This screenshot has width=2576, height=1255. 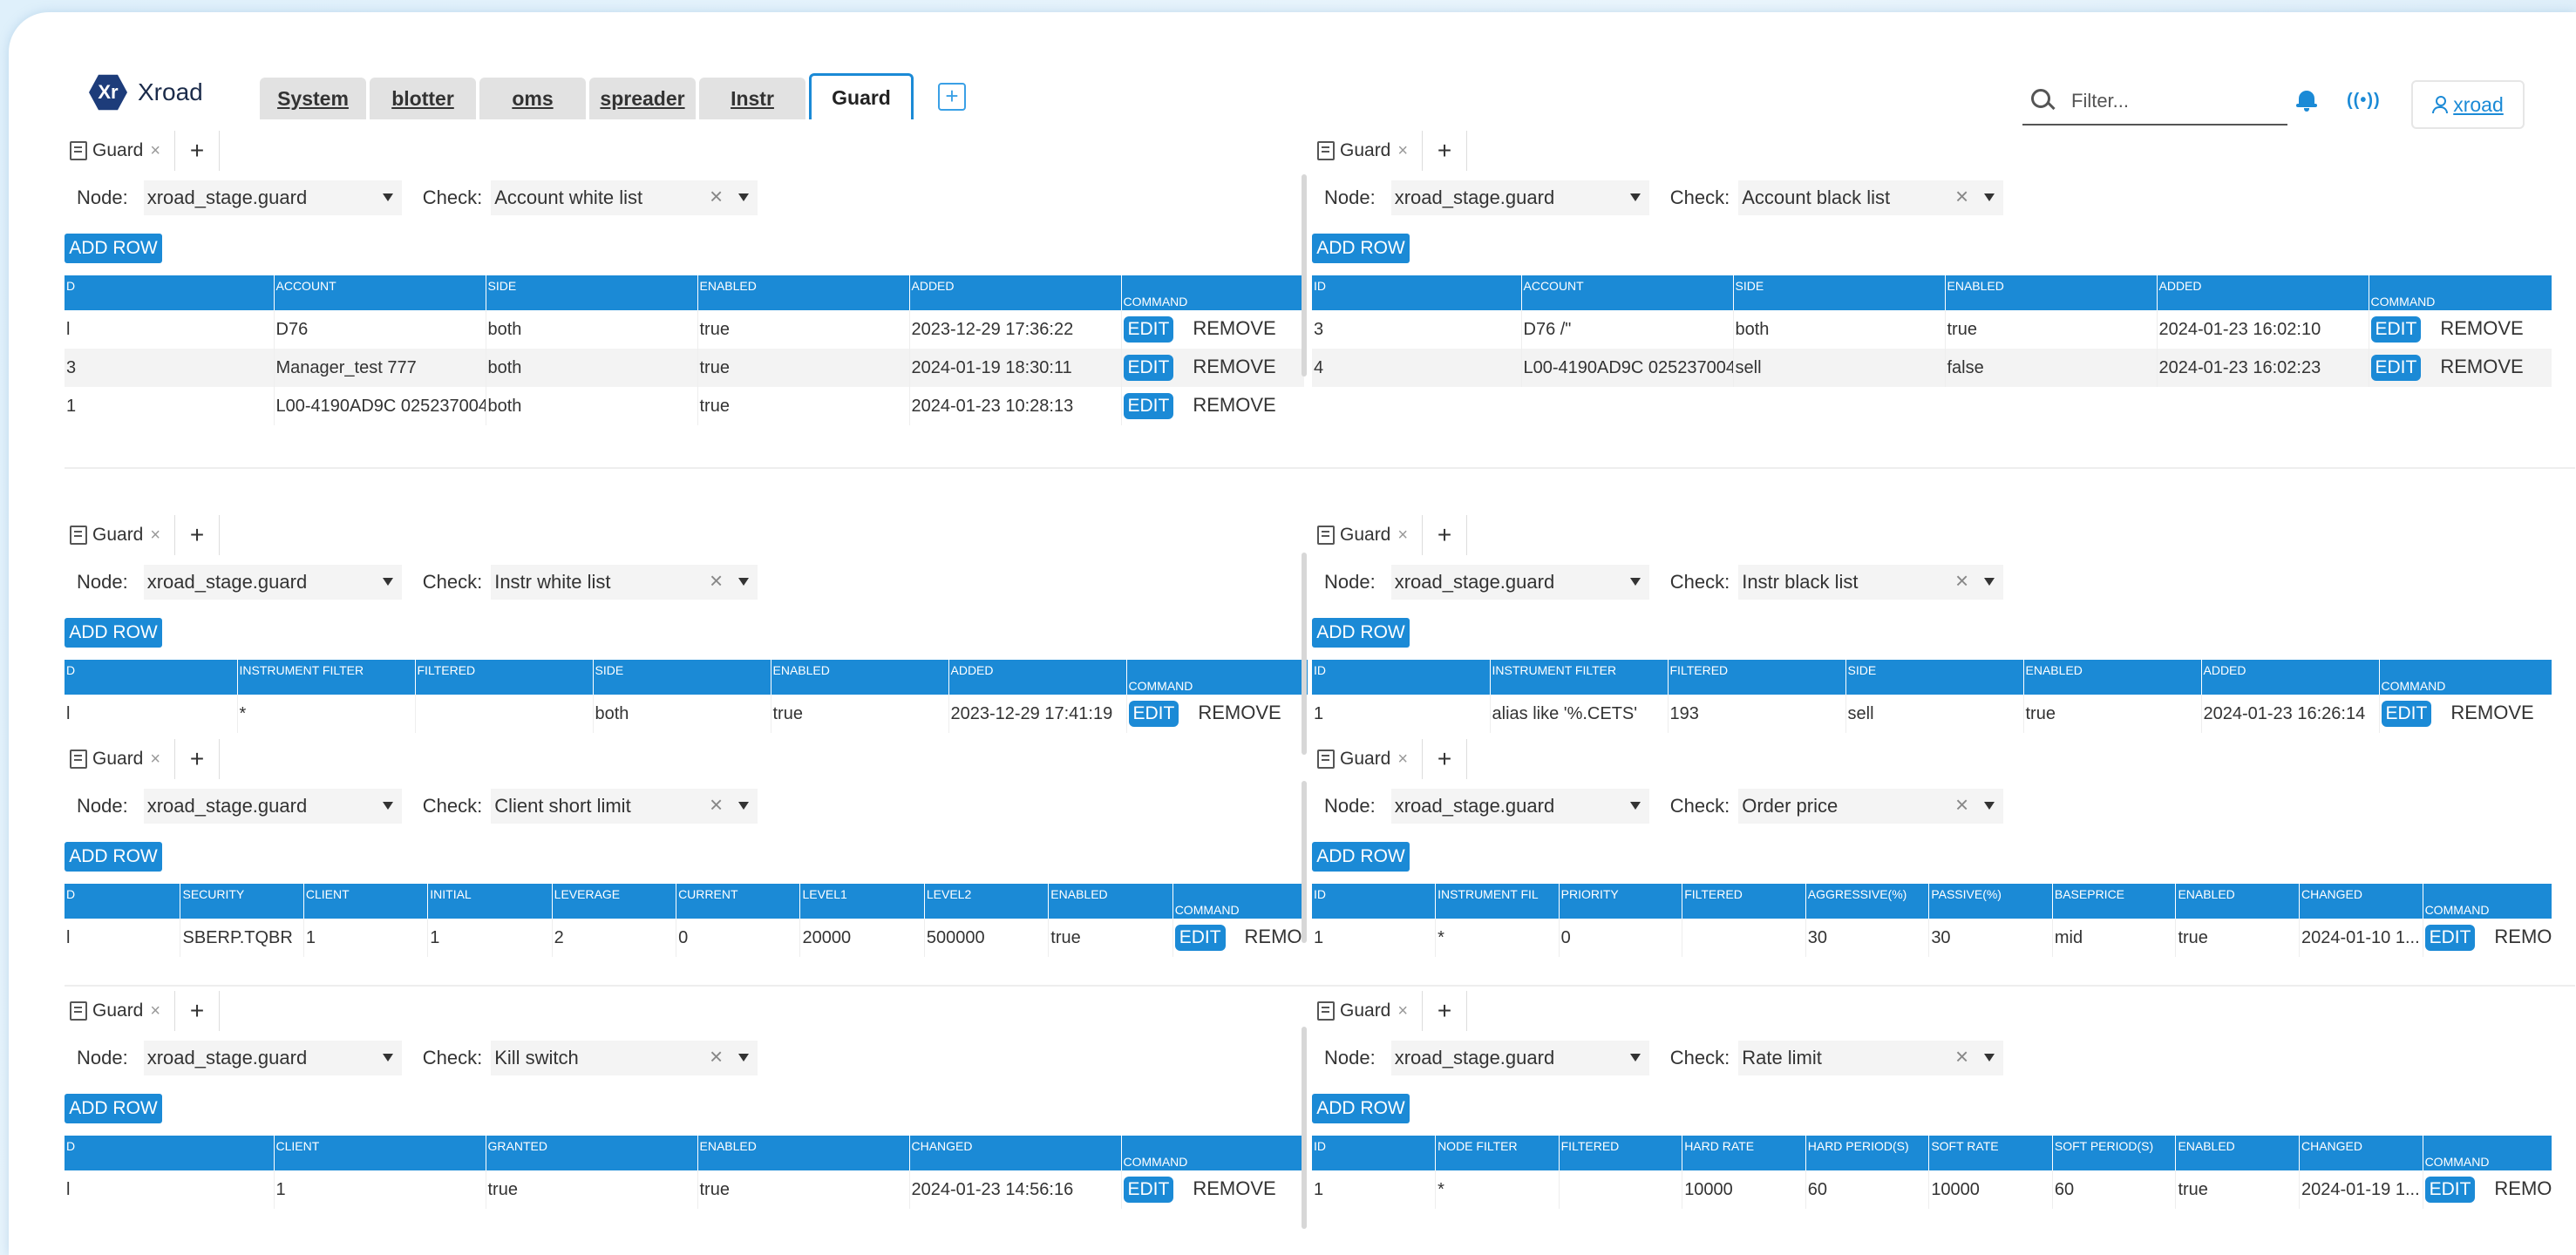 What do you see at coordinates (685, 1189) in the screenshot?
I see `table-row: l 1 true true 2024-01-23 14:56:16 EDIT REMOVE` at bounding box center [685, 1189].